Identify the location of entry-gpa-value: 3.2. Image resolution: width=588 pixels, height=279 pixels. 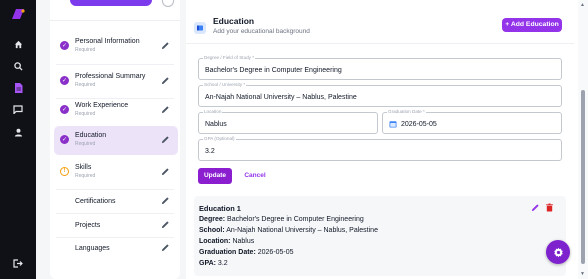
(221, 263).